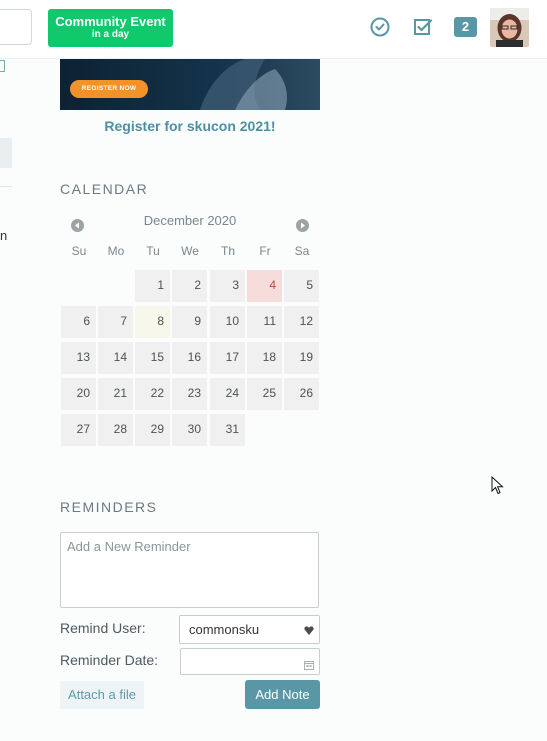 This screenshot has height=741, width=547. What do you see at coordinates (227, 251) in the screenshot?
I see `weekday-label: Th` at bounding box center [227, 251].